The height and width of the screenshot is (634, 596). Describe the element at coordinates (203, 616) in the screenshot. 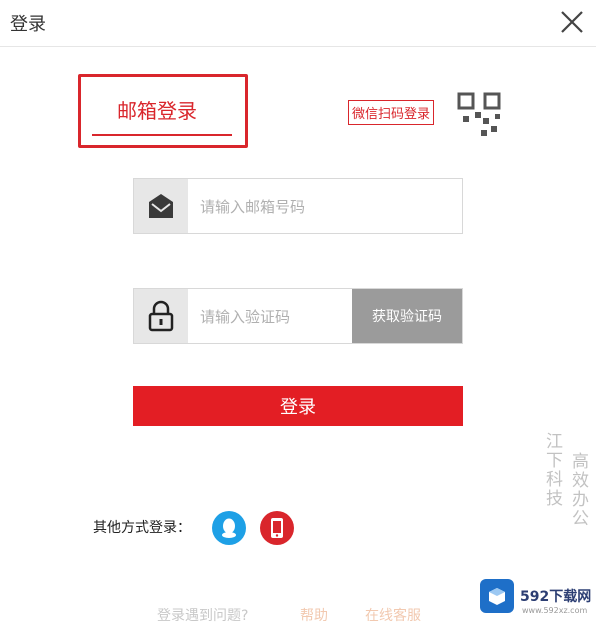

I see `help-text: 登录遇到问题?` at that location.